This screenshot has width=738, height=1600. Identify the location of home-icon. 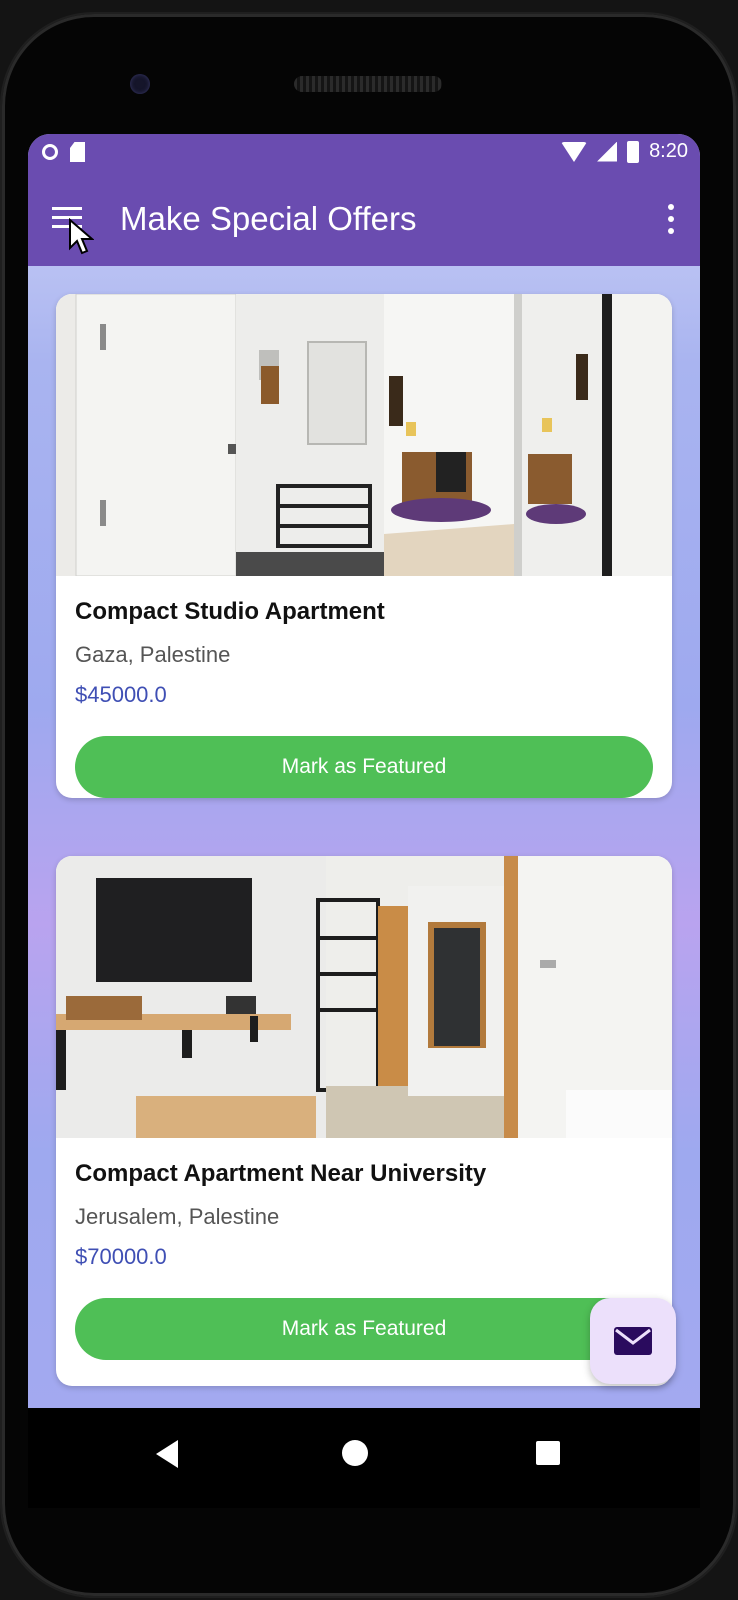
(355, 1453).